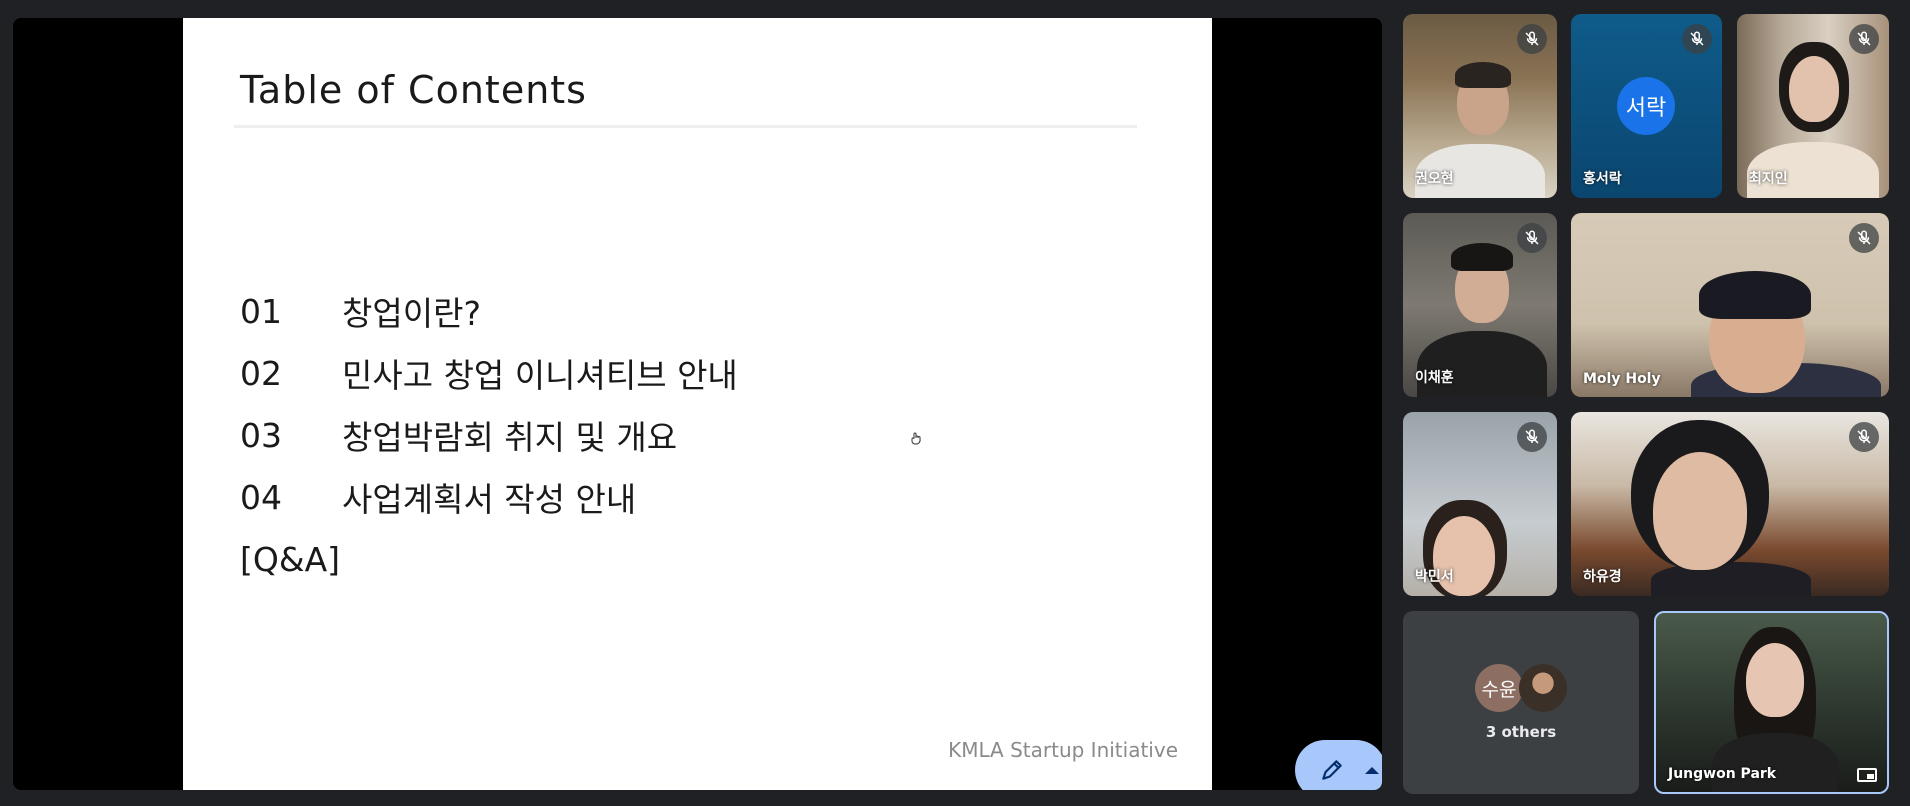 The image size is (1910, 806). I want to click on toc-label: 민사고 창업 이니셔티브 안내, so click(540, 375).